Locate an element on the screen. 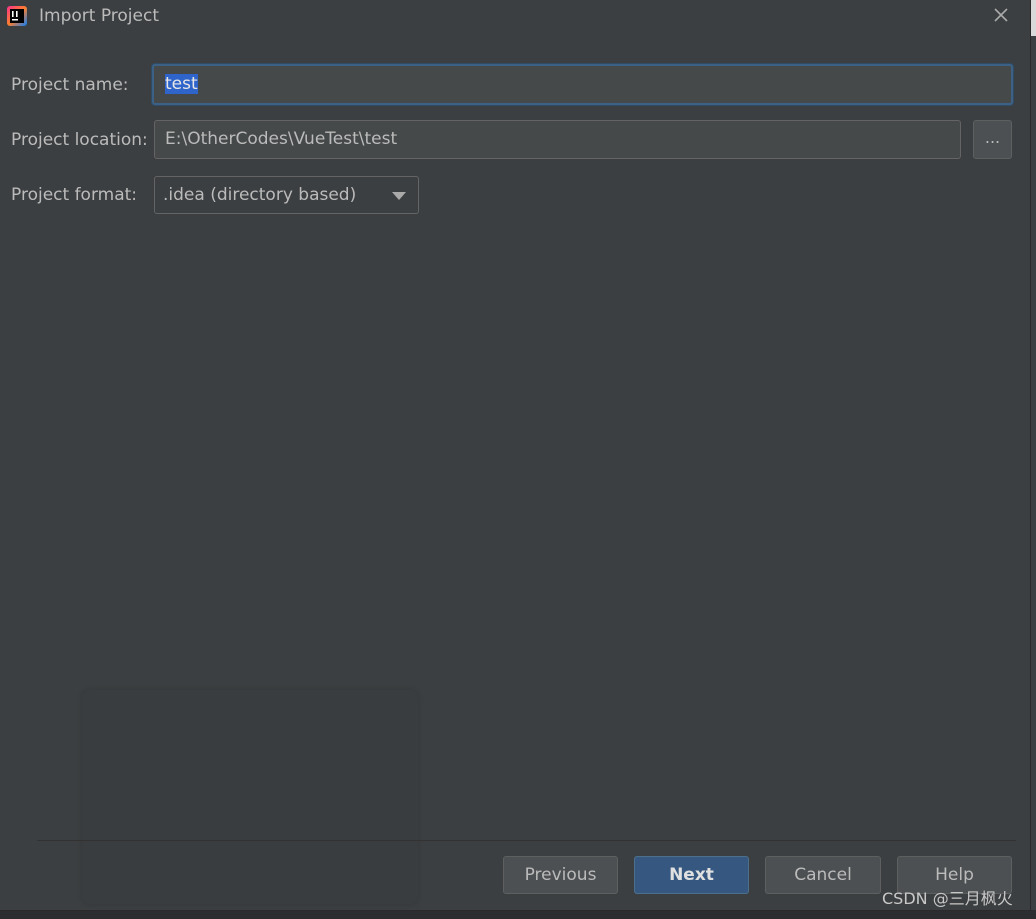 Image resolution: width=1036 pixels, height=919 pixels. dialog-title: Import Project is located at coordinates (99, 16).